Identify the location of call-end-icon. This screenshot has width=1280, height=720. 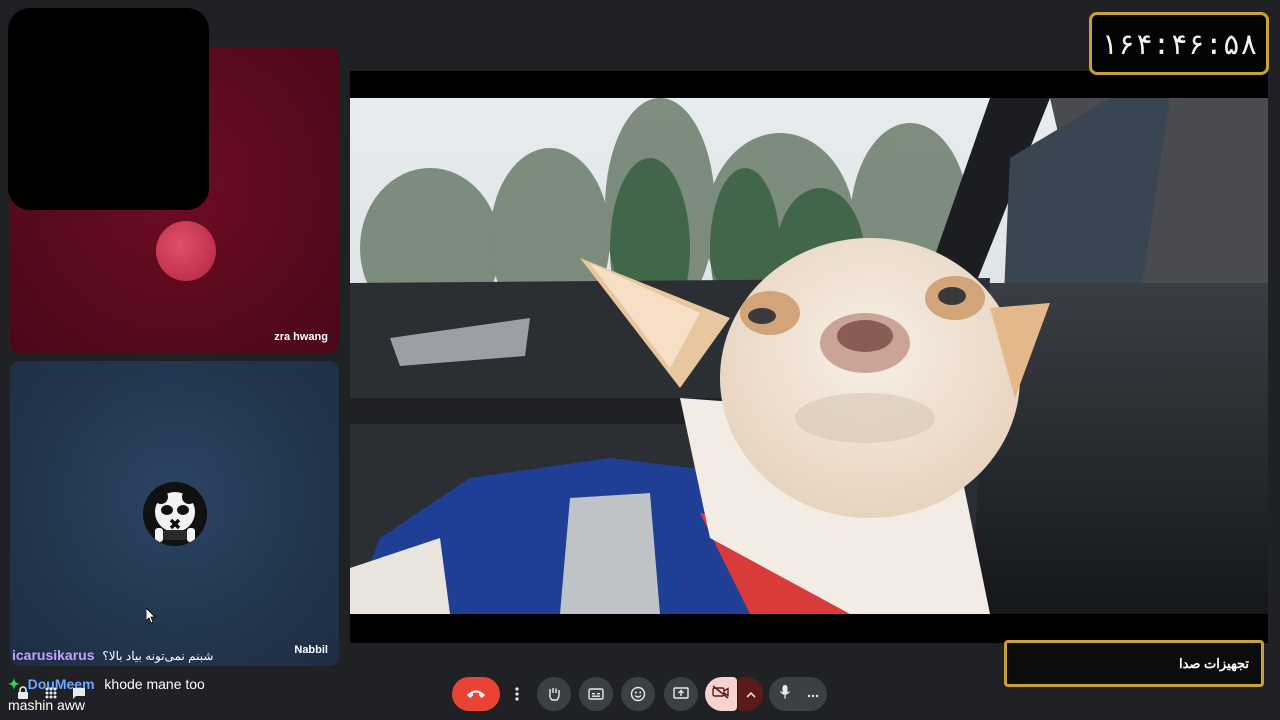
(476, 694).